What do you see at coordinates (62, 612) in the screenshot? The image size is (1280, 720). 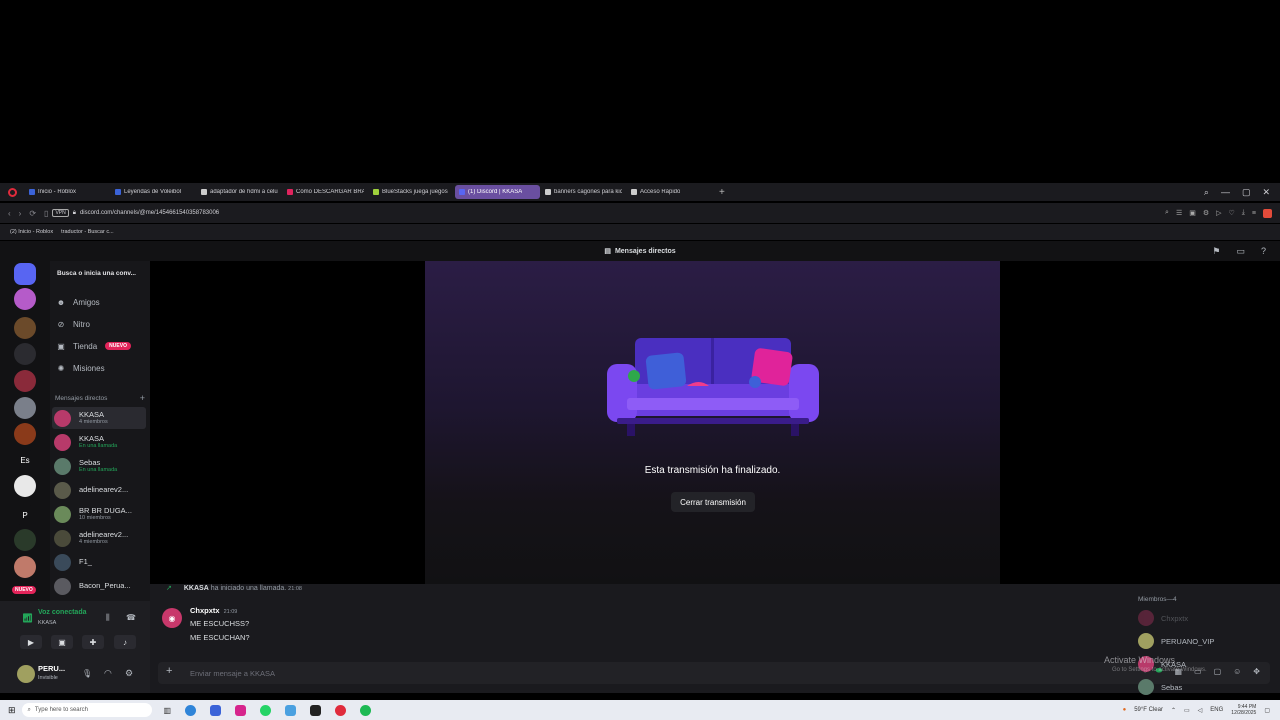 I see `voice-status: Voz conectada` at bounding box center [62, 612].